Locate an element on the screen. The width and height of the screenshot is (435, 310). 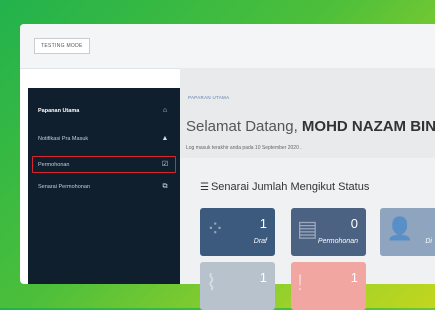
sidebar-item-label: Senarai Permohonan is located at coordinates (64, 187).